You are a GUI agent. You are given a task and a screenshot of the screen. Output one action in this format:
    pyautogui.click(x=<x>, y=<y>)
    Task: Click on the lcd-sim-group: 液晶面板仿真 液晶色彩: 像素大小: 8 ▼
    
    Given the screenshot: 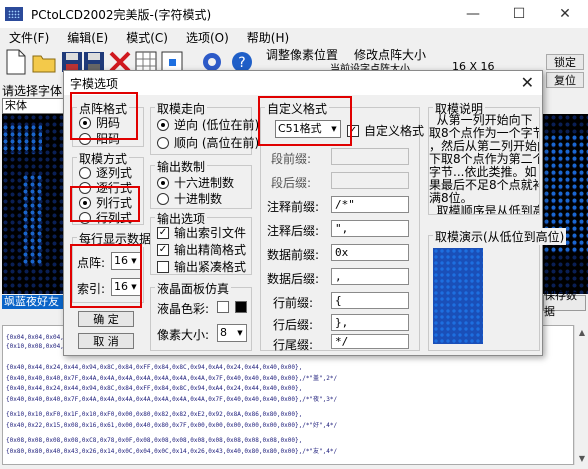 What is the action you would take?
    pyautogui.click(x=201, y=315)
    